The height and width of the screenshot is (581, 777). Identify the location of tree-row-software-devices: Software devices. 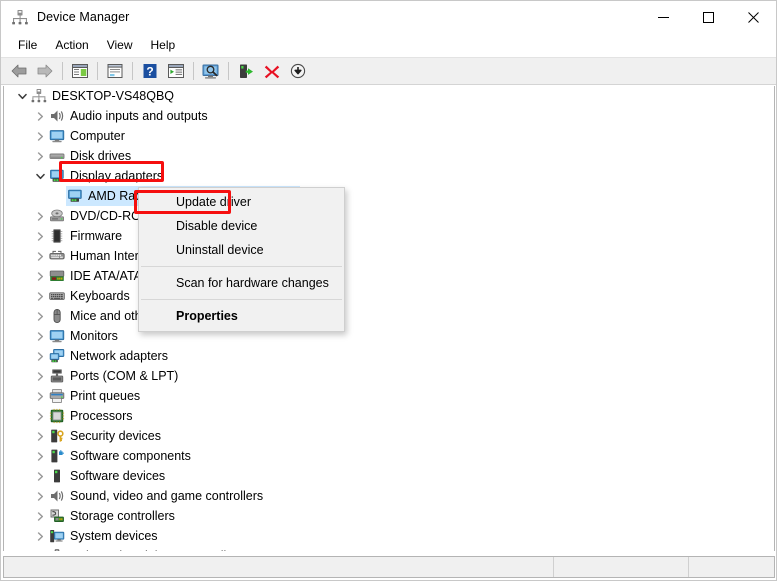
(389, 476).